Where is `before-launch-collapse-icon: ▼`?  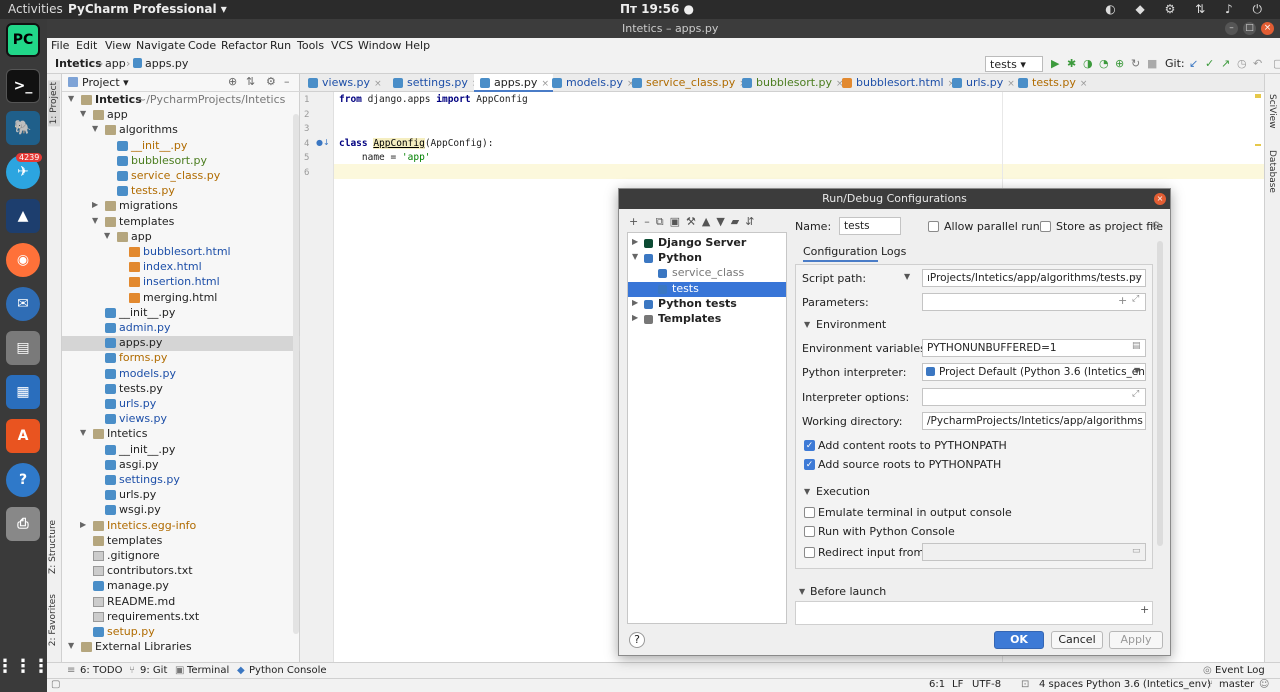 before-launch-collapse-icon: ▼ is located at coordinates (802, 591).